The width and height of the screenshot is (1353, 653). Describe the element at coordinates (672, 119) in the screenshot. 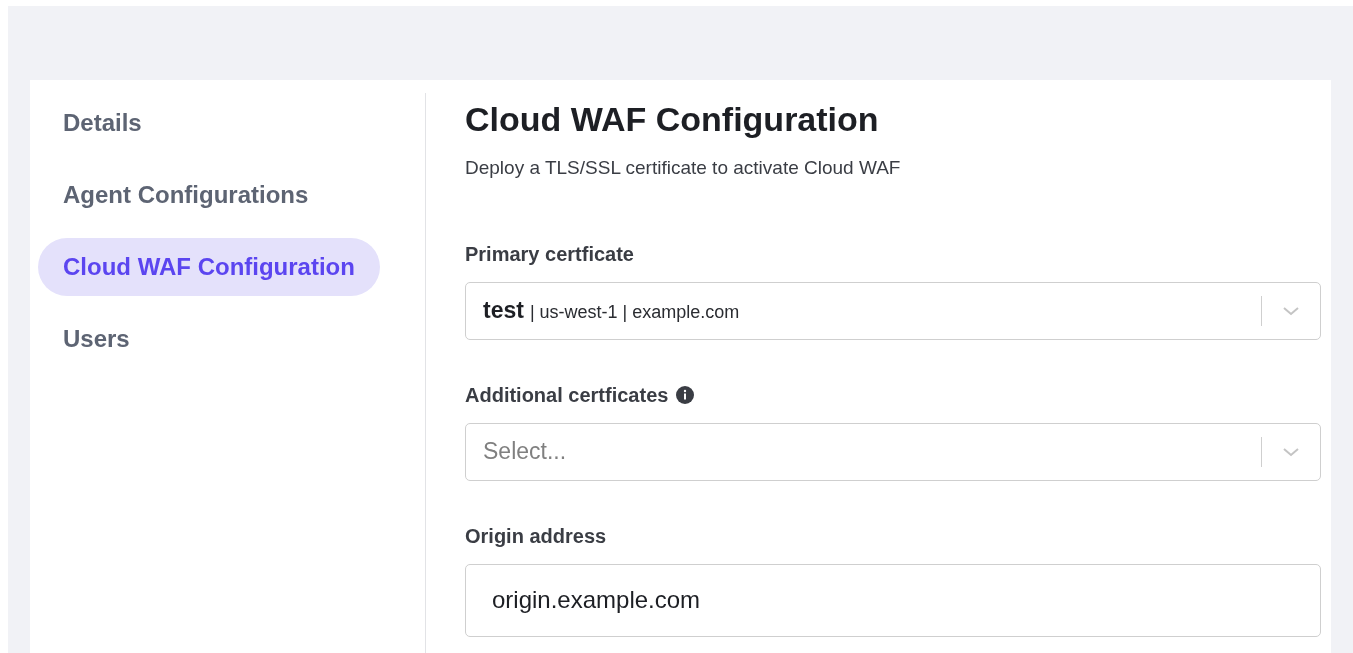

I see `page-title: Cloud WAF Configuration` at that location.